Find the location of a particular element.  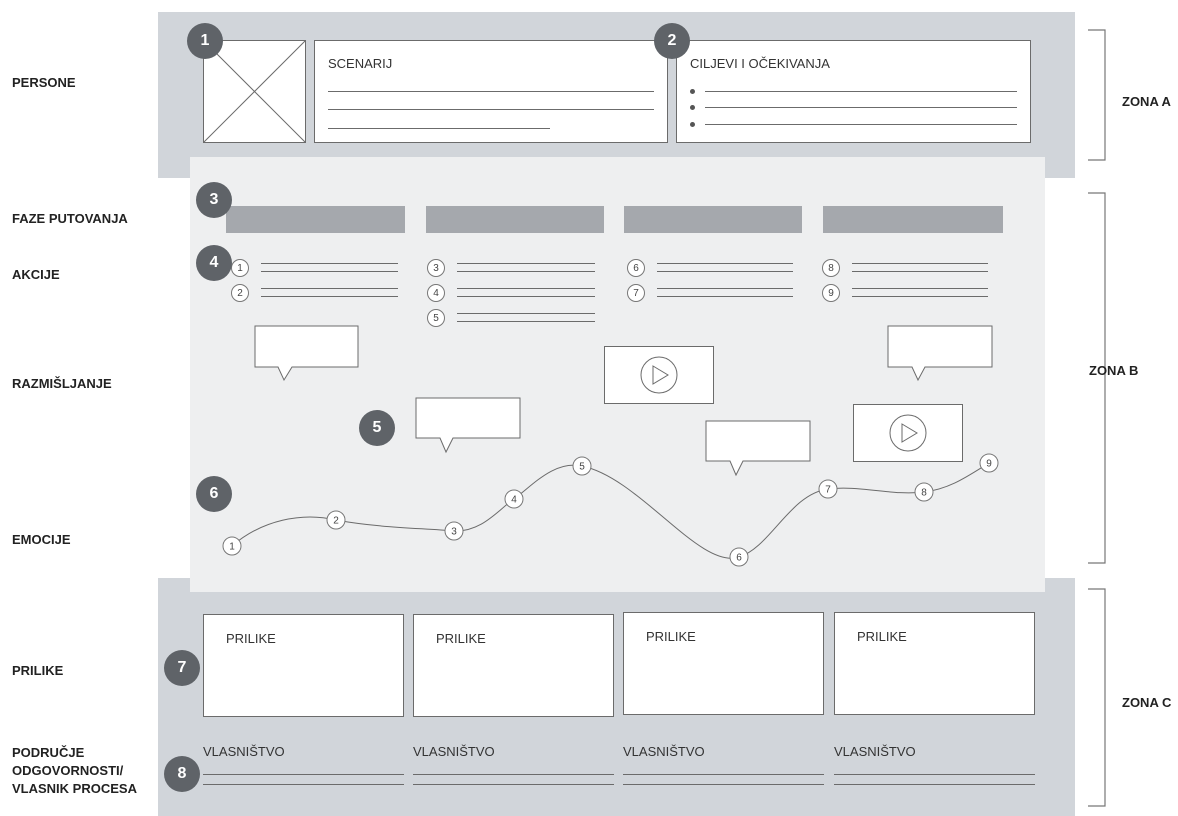

emotion-point-label: 8 is located at coordinates (924, 493).